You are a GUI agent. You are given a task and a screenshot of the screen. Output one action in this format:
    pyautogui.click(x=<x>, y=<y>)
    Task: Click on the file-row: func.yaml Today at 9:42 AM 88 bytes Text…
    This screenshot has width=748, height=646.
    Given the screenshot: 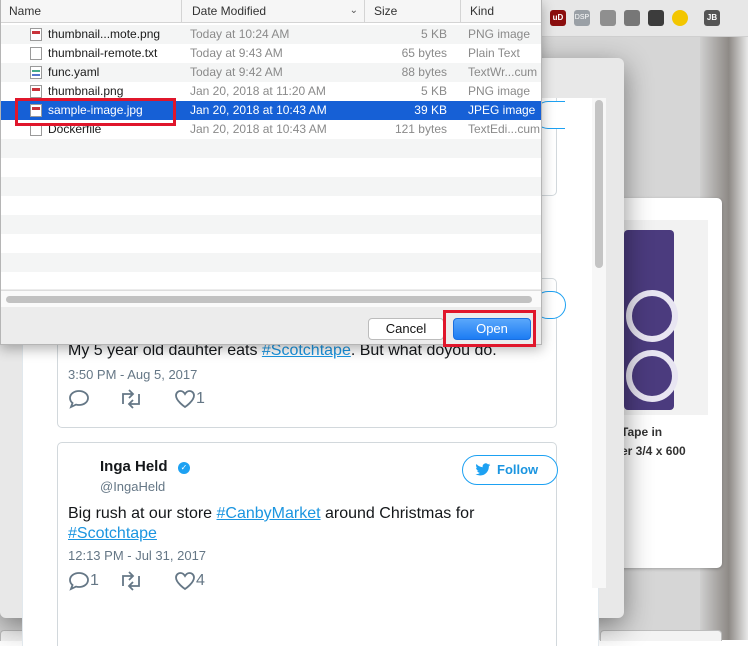 What is the action you would take?
    pyautogui.click(x=271, y=72)
    